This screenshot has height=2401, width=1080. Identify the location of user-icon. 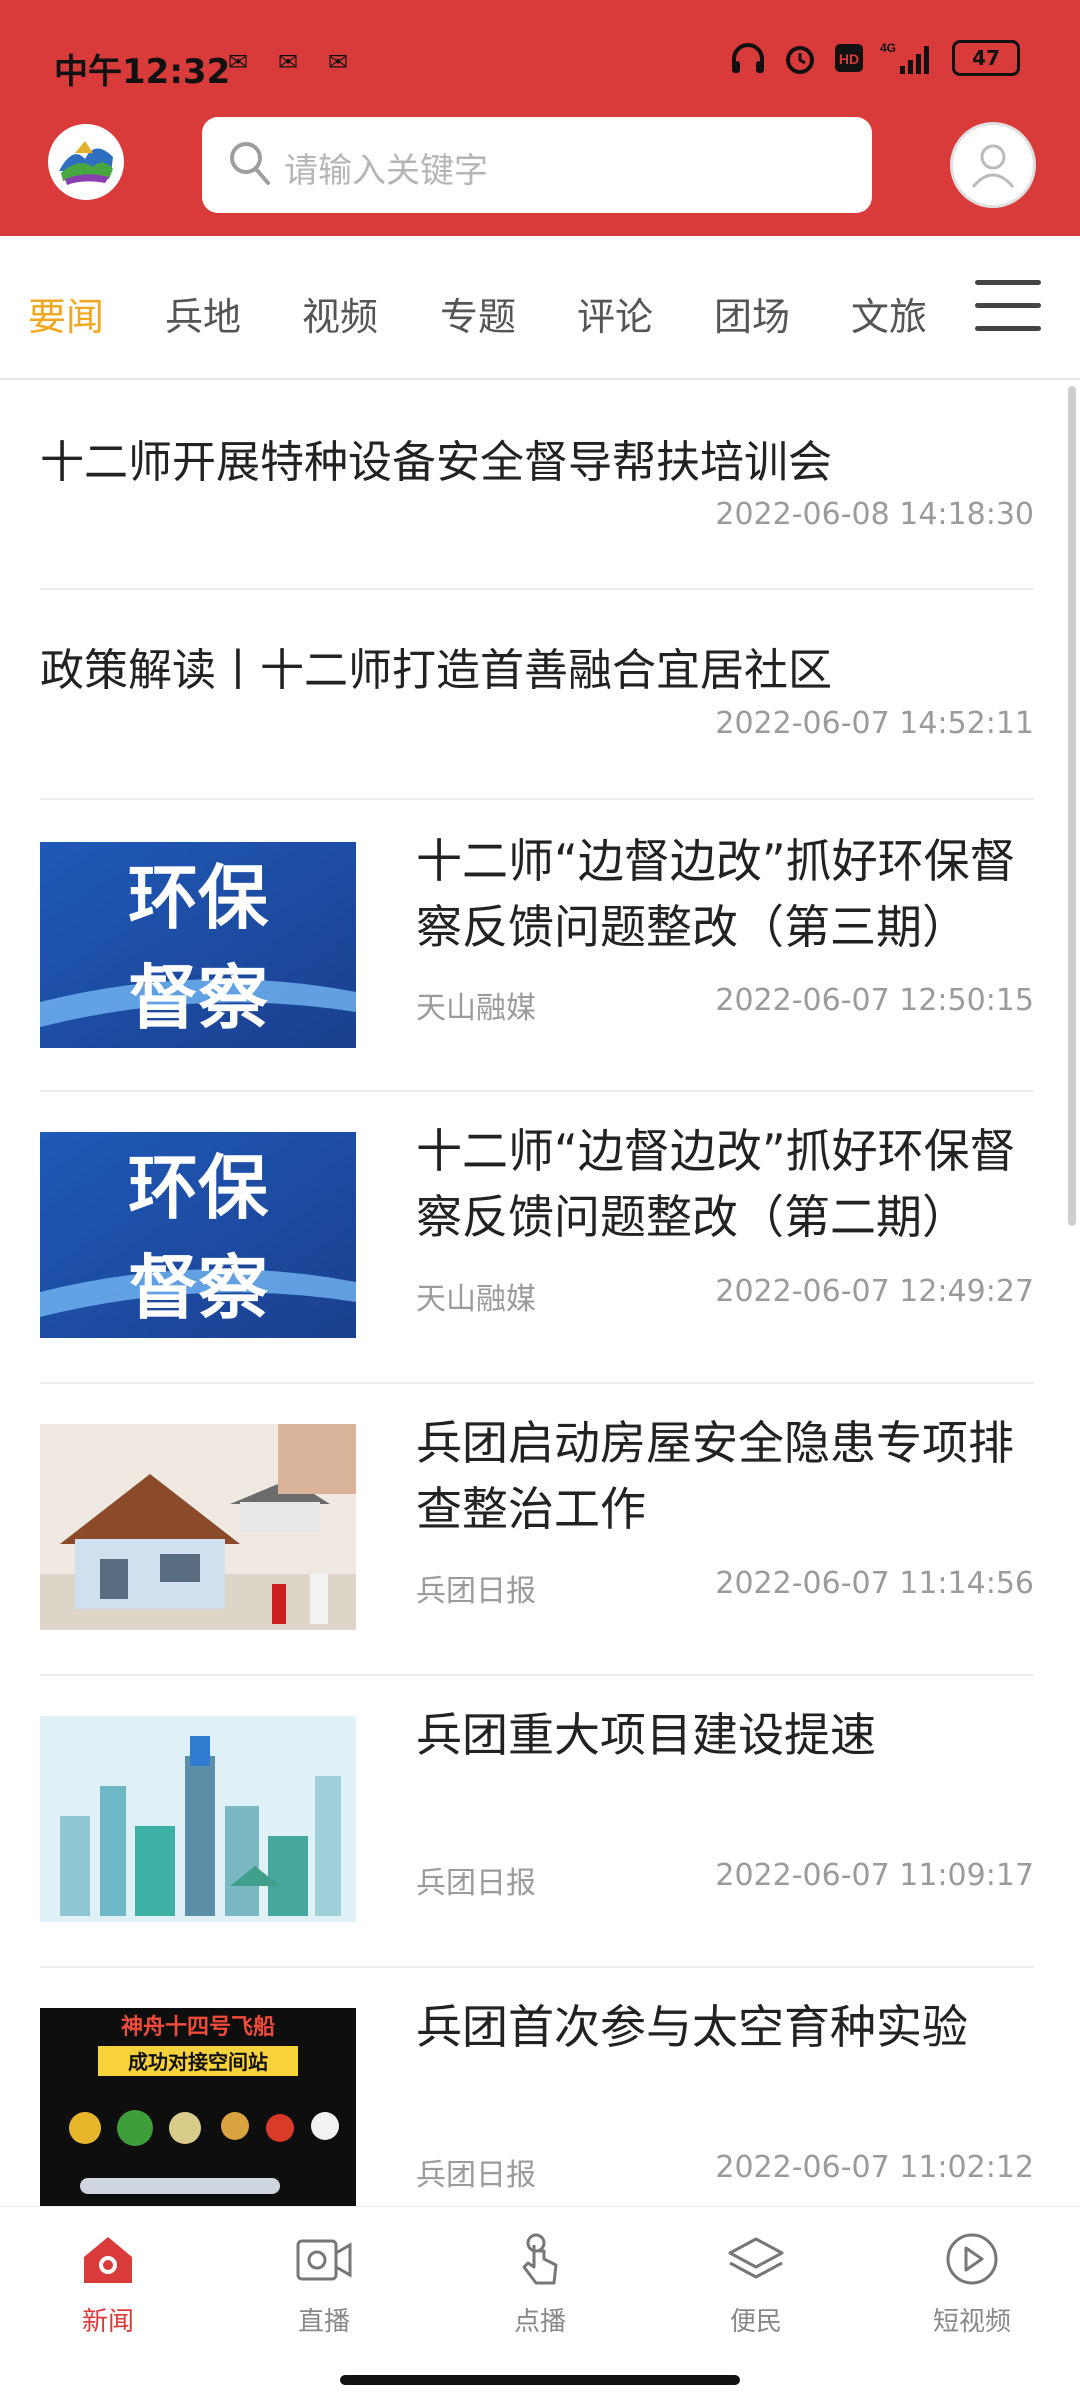
(993, 166).